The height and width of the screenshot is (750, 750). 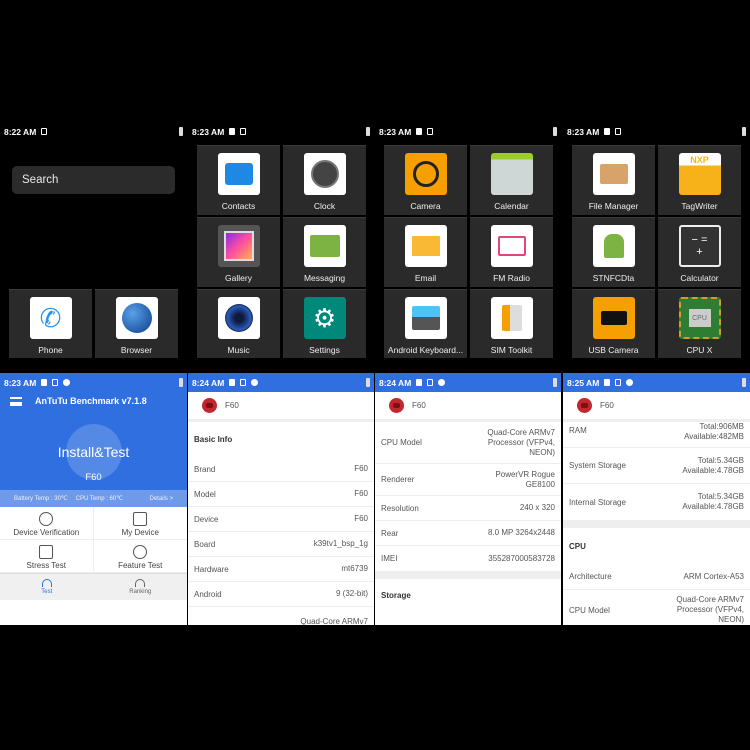 I want to click on battery-temp: Battery Temp : 30℃, so click(x=41, y=499).